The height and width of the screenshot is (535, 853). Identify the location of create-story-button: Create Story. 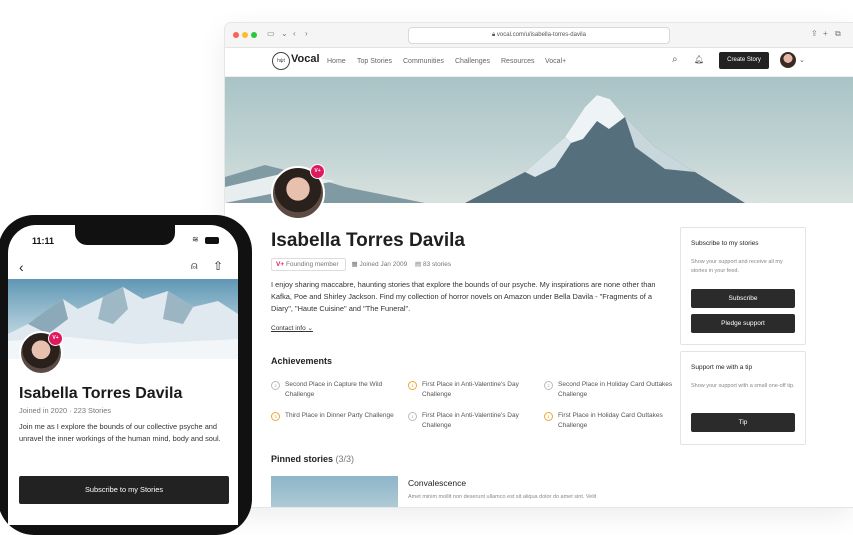
(744, 60).